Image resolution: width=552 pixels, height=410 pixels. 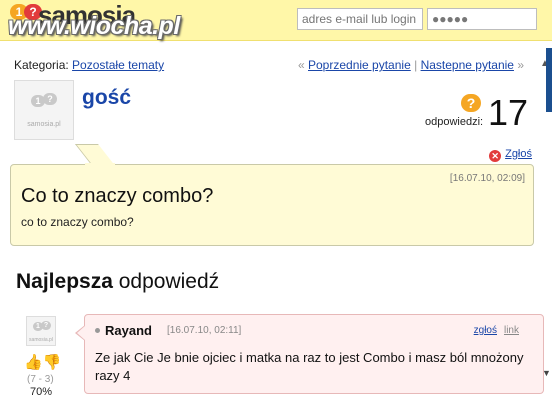 I want to click on side-strip, so click(x=549, y=80).